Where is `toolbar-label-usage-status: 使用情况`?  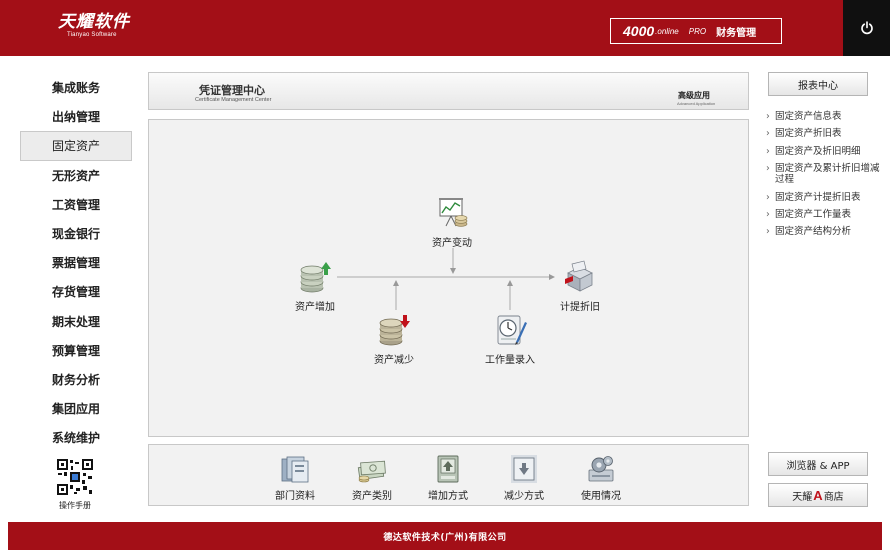
toolbar-label-usage-status: 使用情况 is located at coordinates (601, 496).